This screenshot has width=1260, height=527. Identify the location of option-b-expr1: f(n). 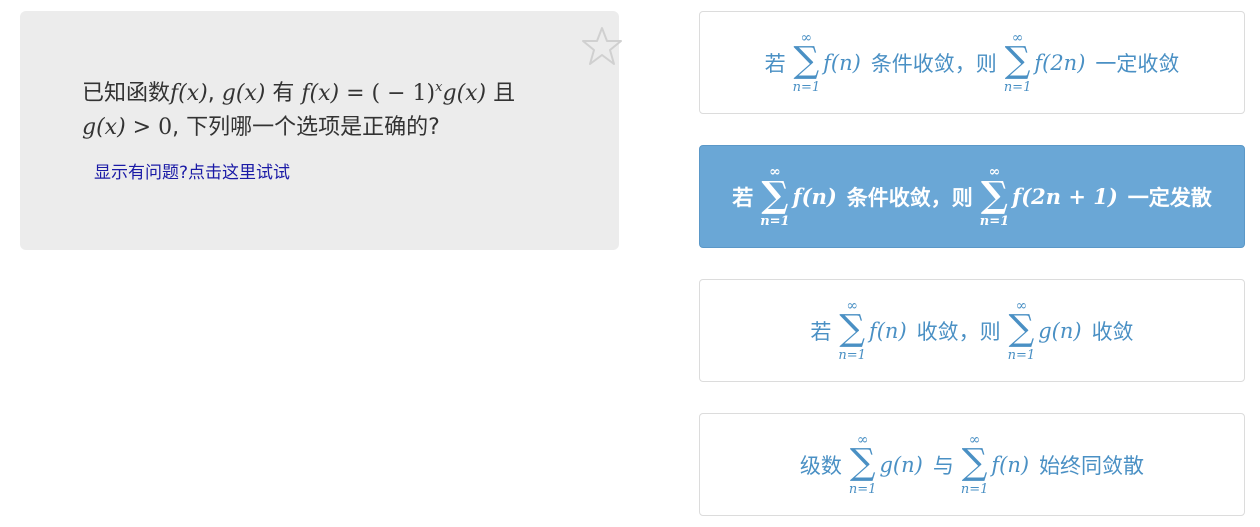
(814, 196).